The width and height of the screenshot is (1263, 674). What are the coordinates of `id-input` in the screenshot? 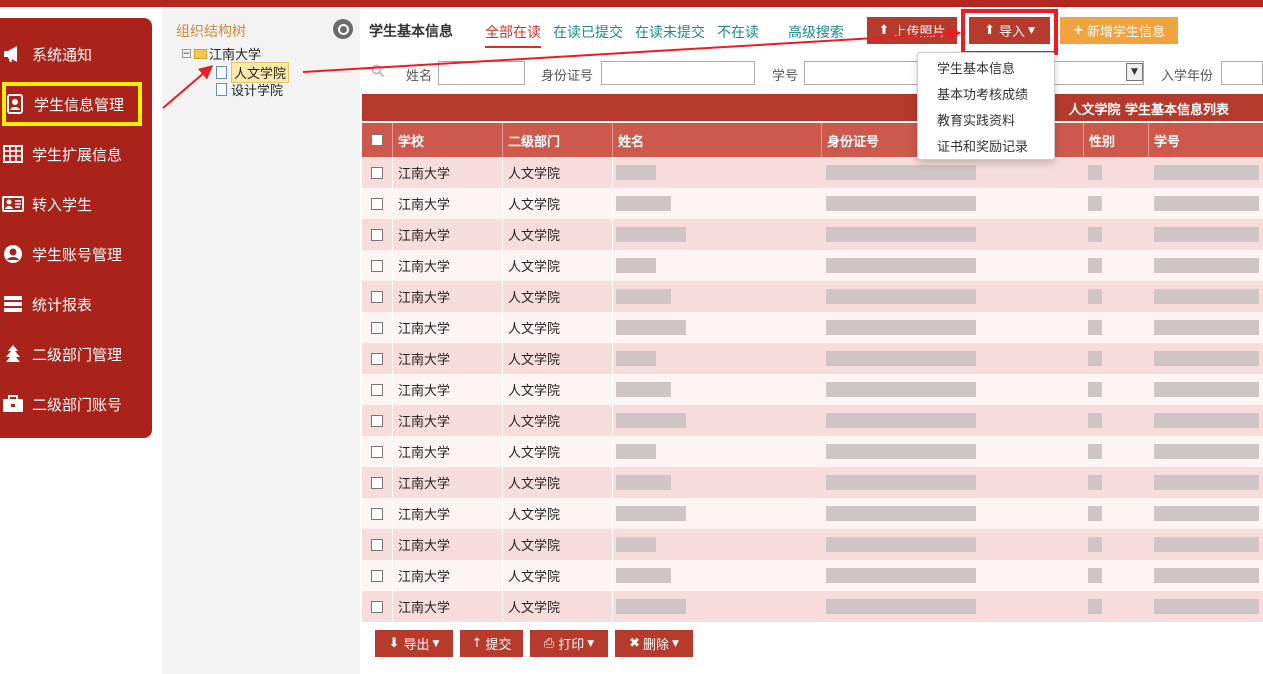 It's located at (678, 73).